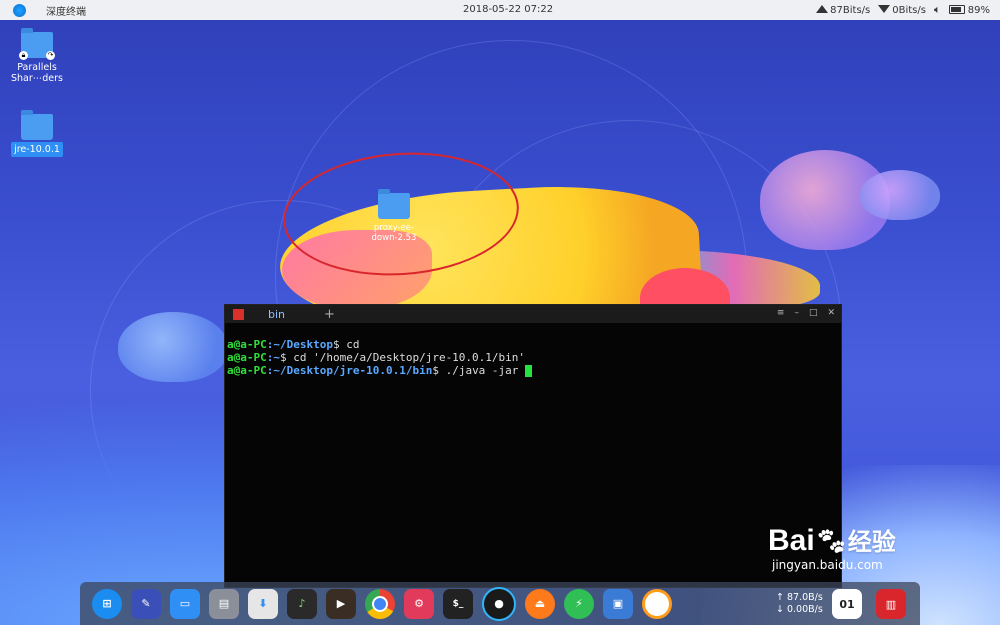  What do you see at coordinates (458, 603) in the screenshot?
I see `terminal-icon: $_` at bounding box center [458, 603].